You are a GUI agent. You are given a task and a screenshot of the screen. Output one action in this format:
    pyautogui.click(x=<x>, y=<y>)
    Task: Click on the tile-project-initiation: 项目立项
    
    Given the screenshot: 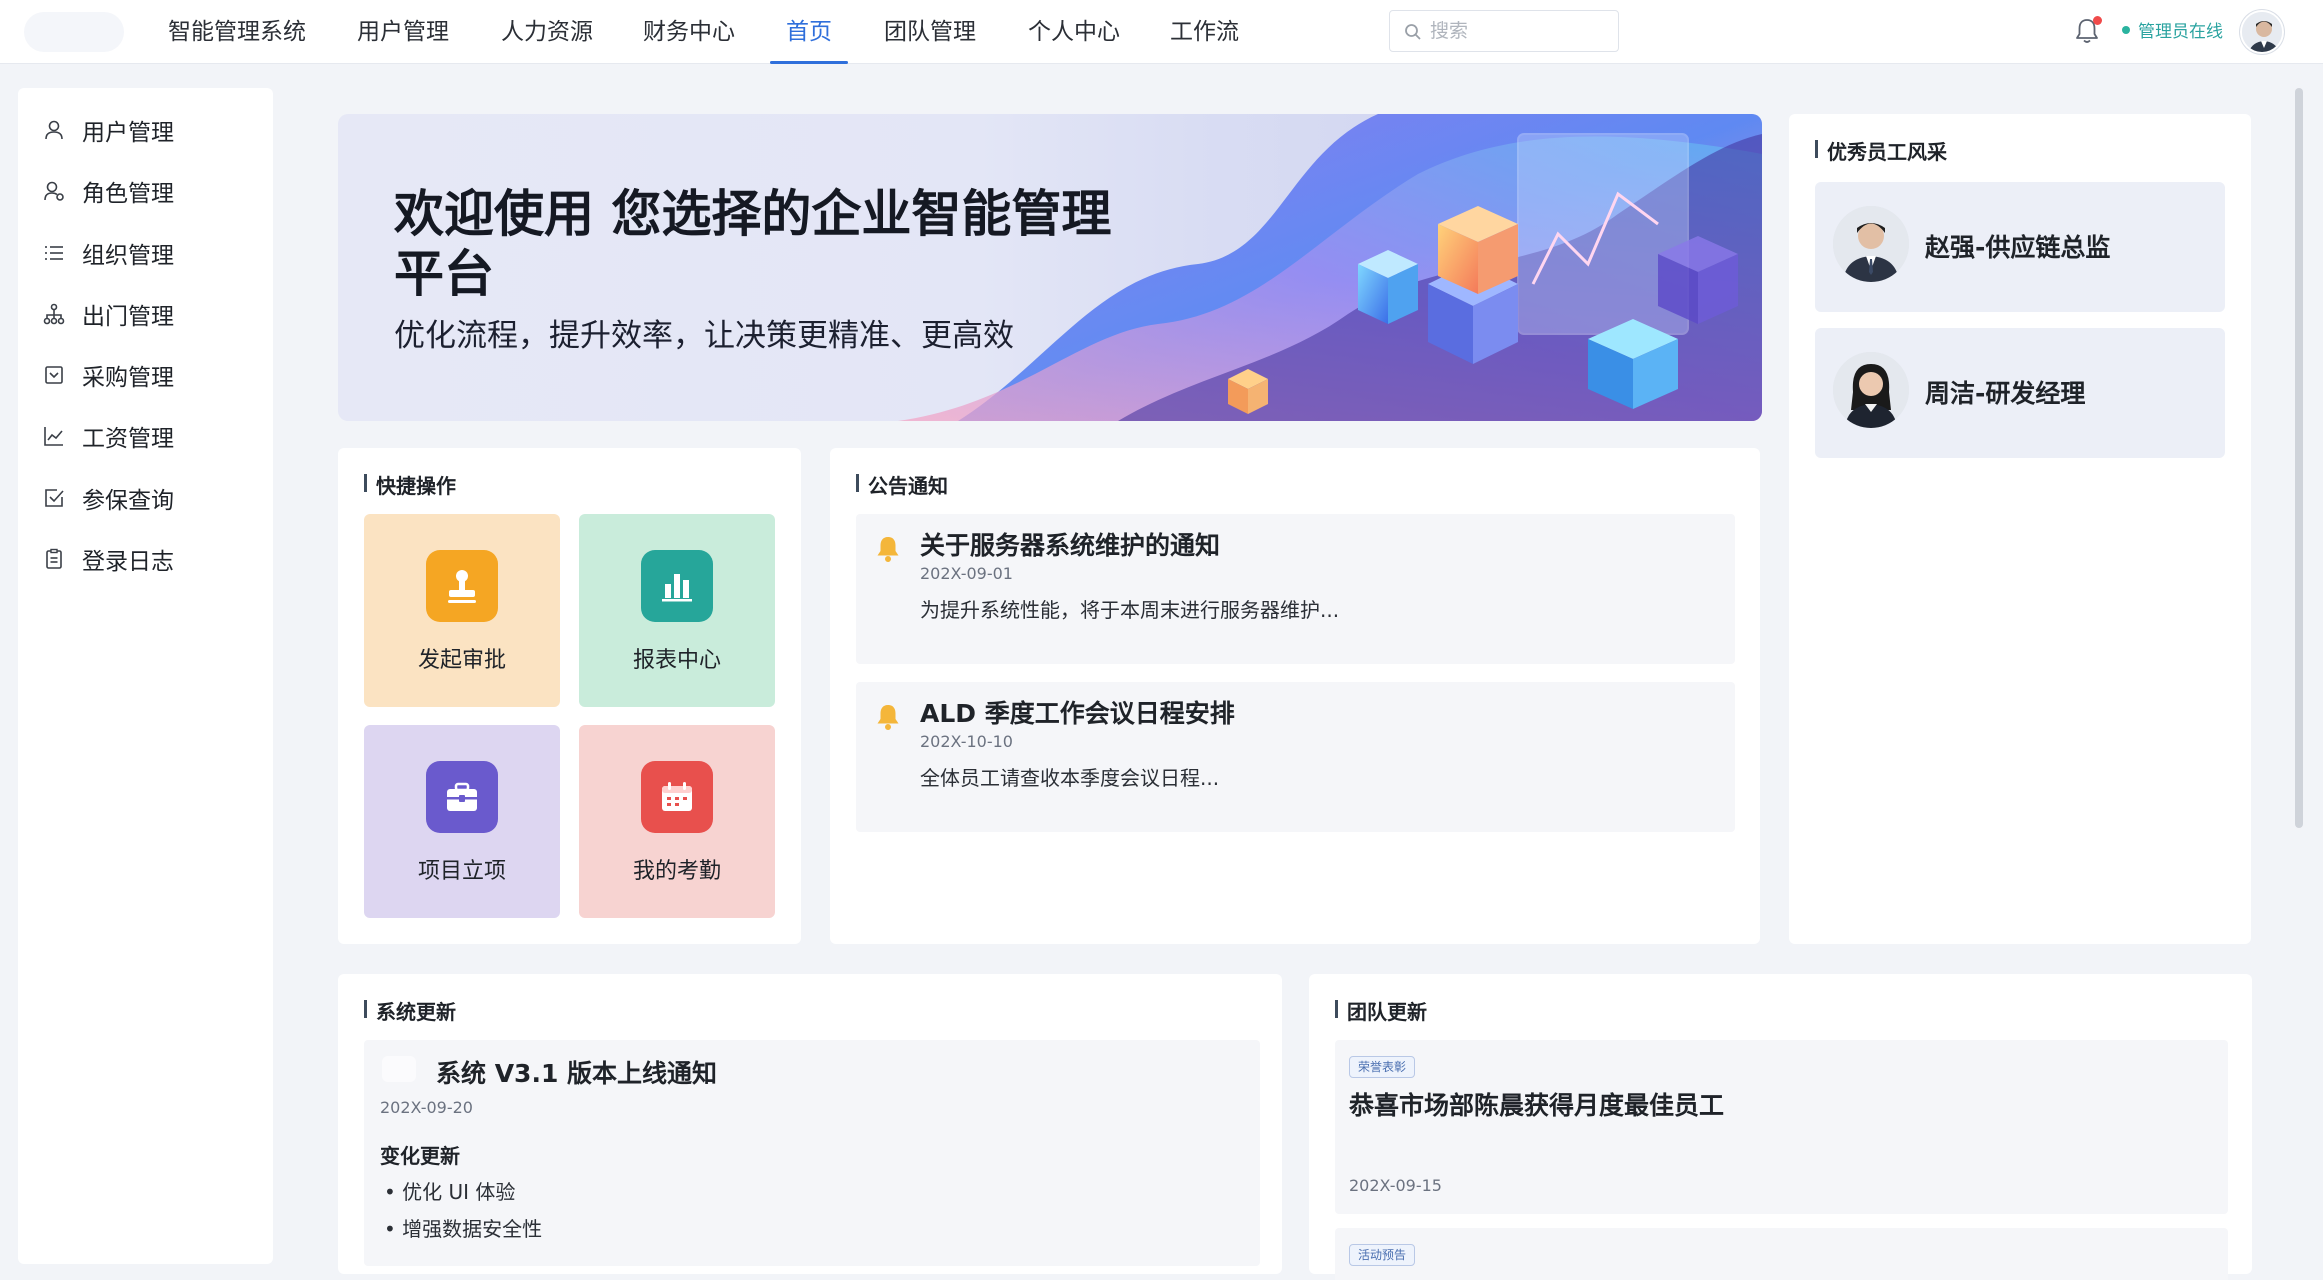 What is the action you would take?
    pyautogui.click(x=462, y=821)
    